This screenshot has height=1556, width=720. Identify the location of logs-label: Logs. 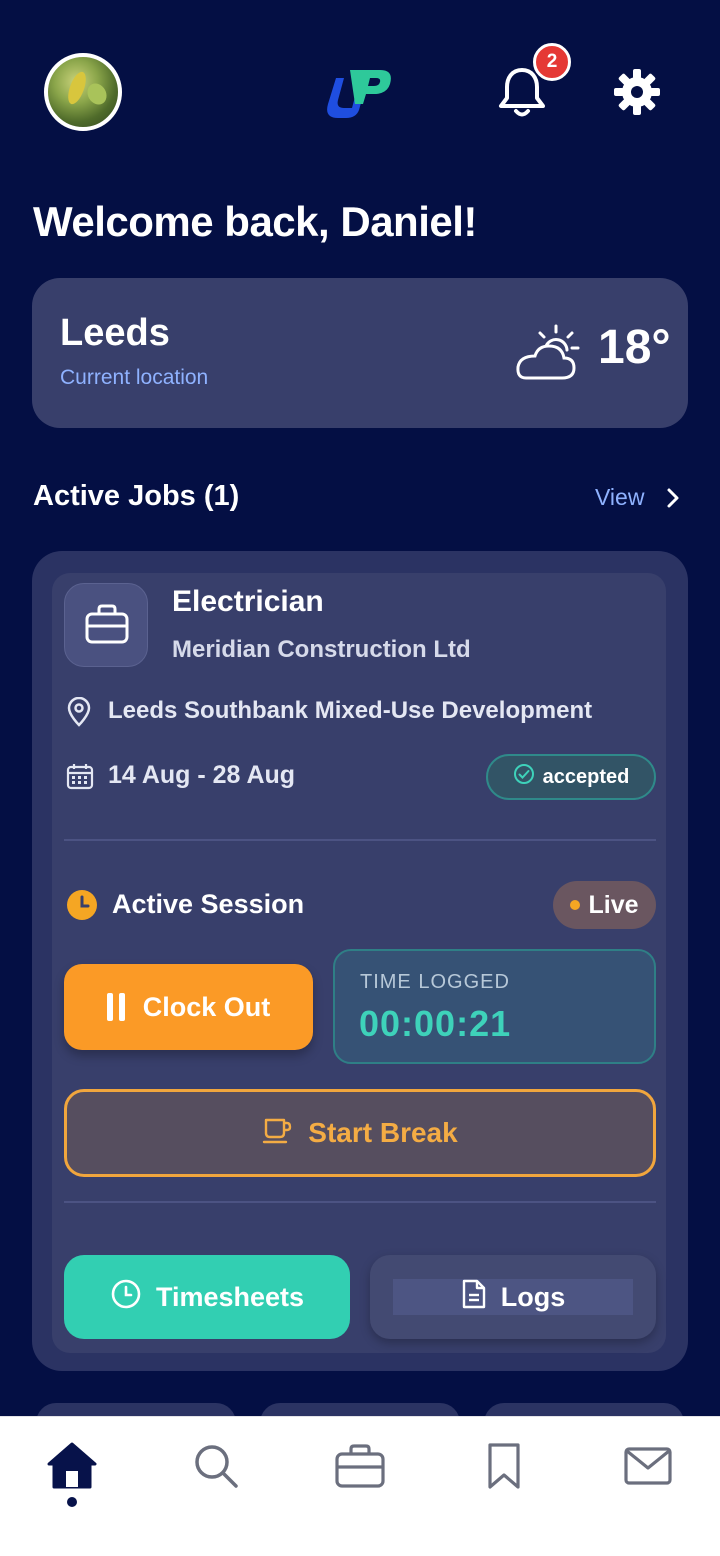
(533, 1296).